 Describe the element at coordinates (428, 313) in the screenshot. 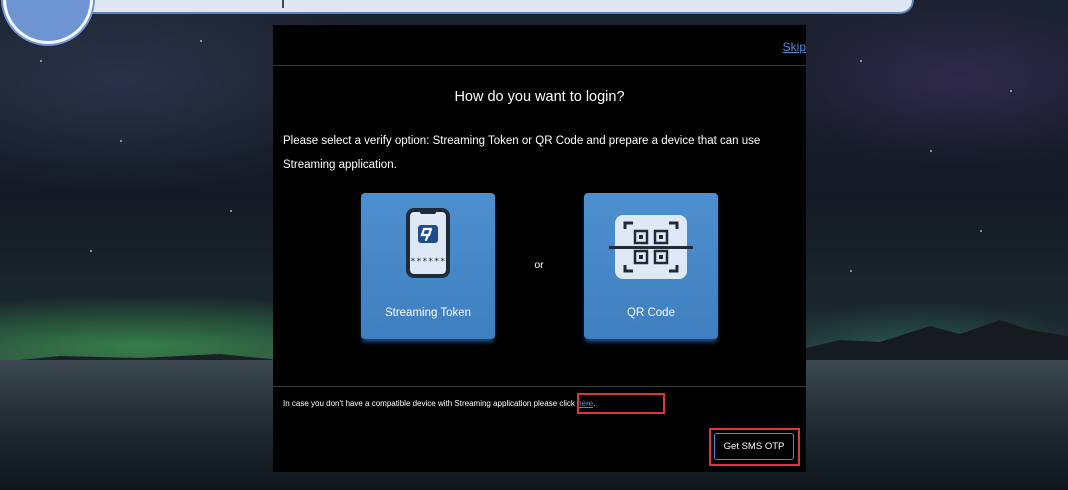

I see `streaming-token-label: Streaming Token` at that location.